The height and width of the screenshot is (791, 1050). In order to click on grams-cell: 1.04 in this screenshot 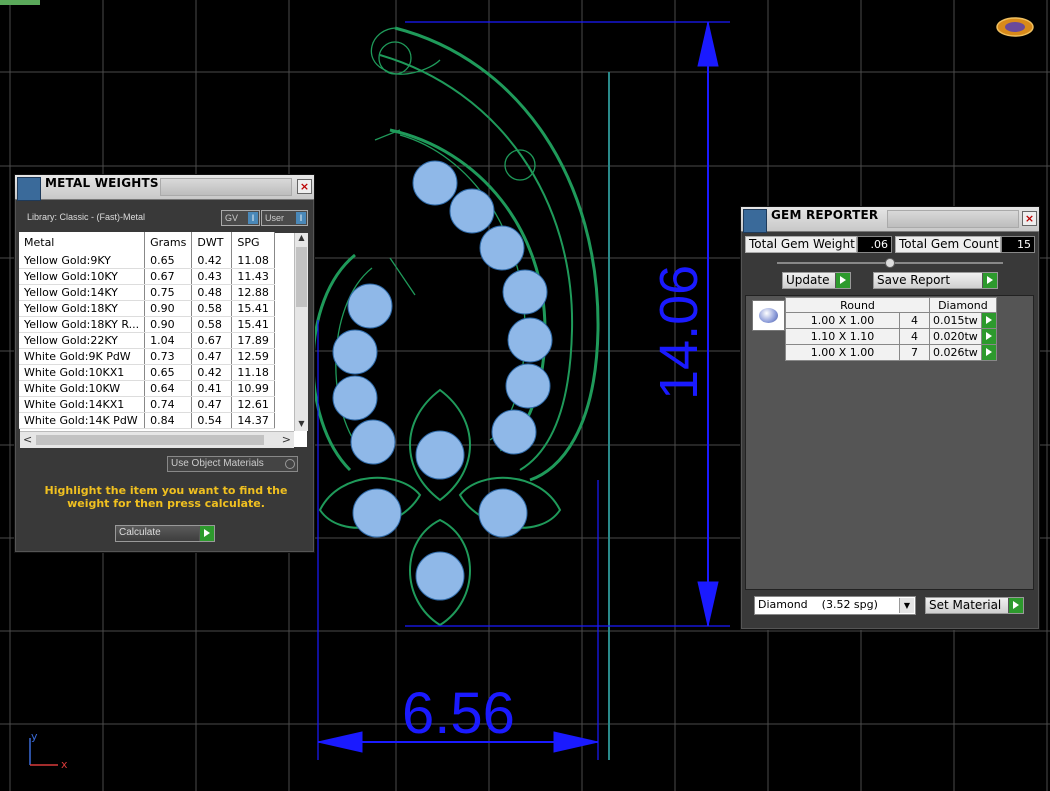, I will do `click(168, 340)`.